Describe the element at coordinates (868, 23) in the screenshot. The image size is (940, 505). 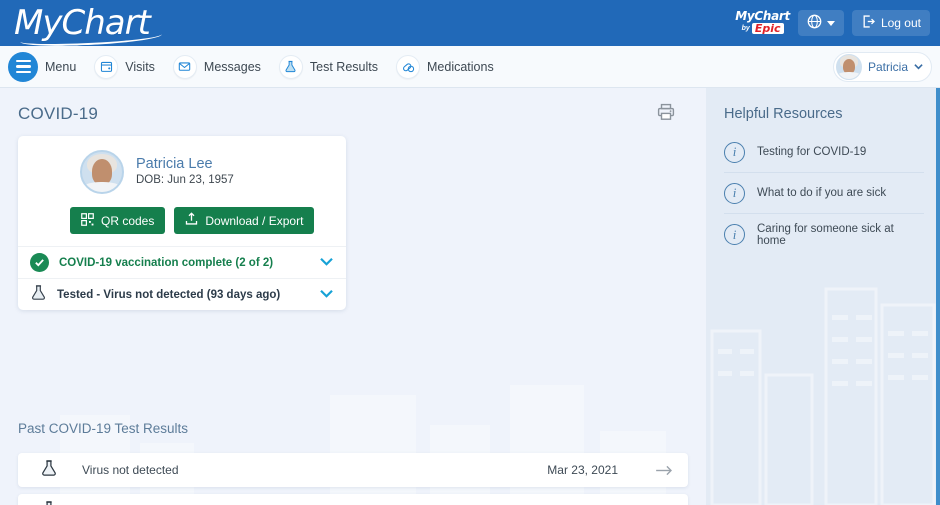
I see `logout-icon` at that location.